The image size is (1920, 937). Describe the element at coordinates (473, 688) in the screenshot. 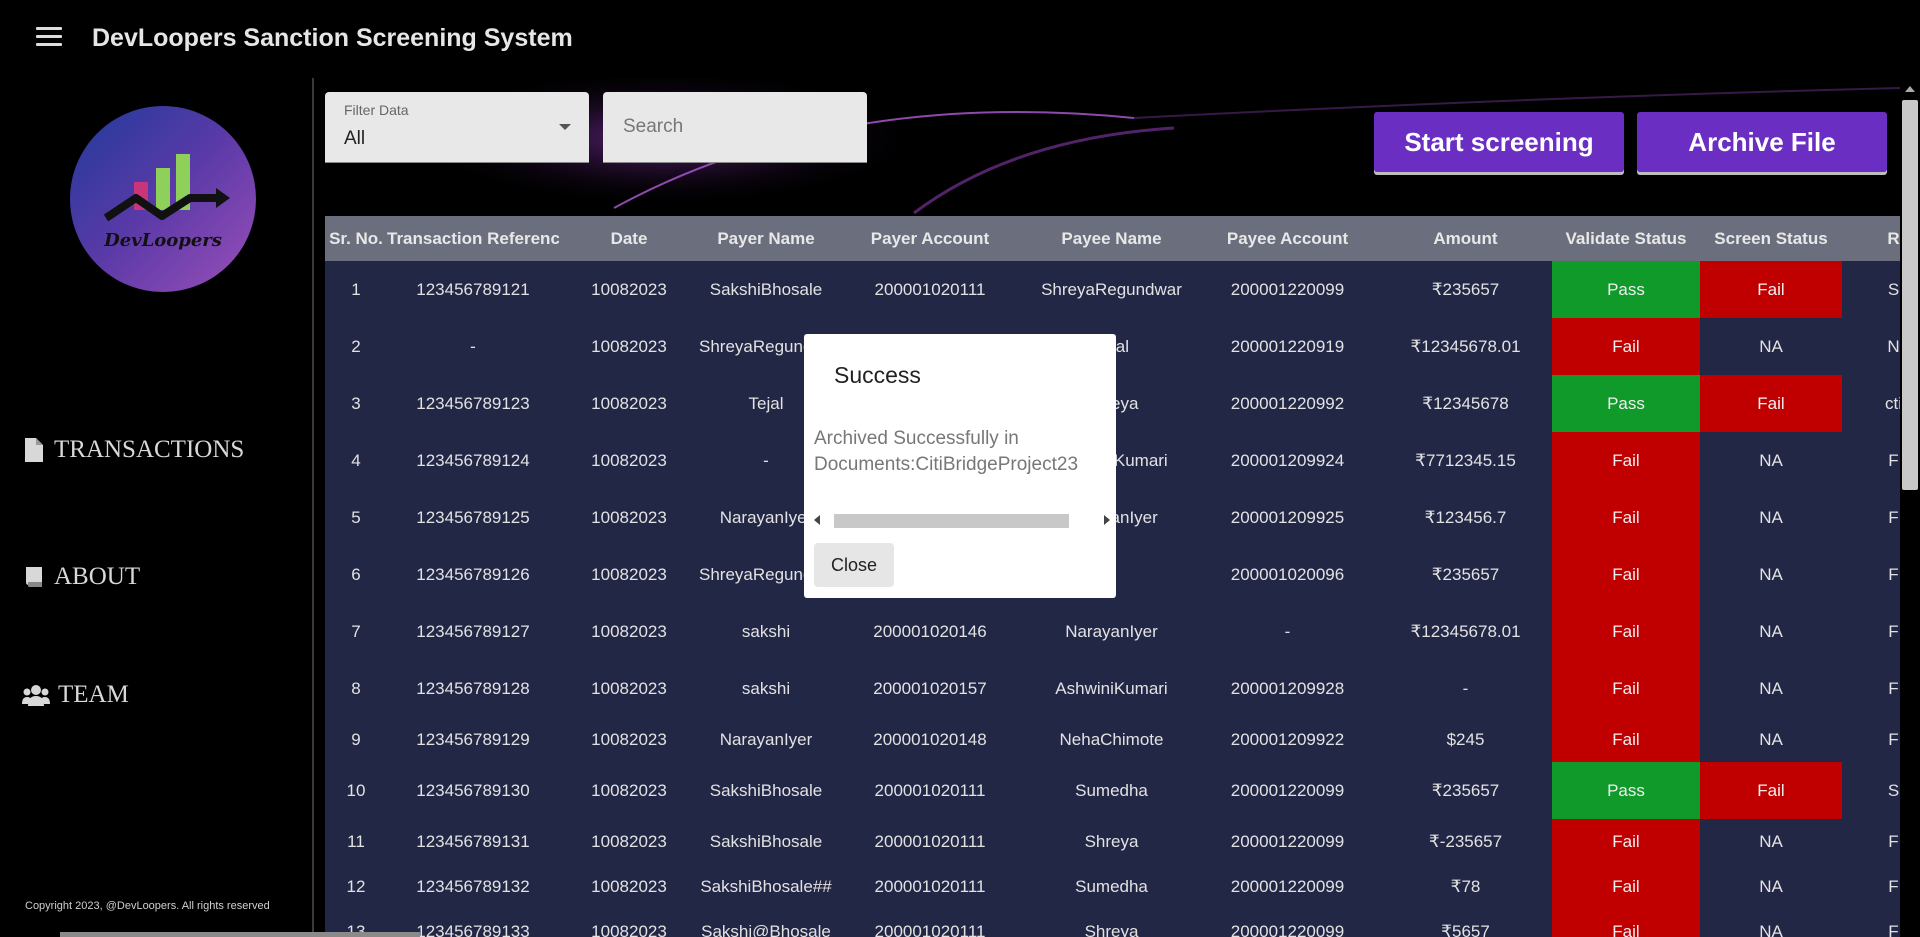

I see `table-cell: 123456789128` at that location.